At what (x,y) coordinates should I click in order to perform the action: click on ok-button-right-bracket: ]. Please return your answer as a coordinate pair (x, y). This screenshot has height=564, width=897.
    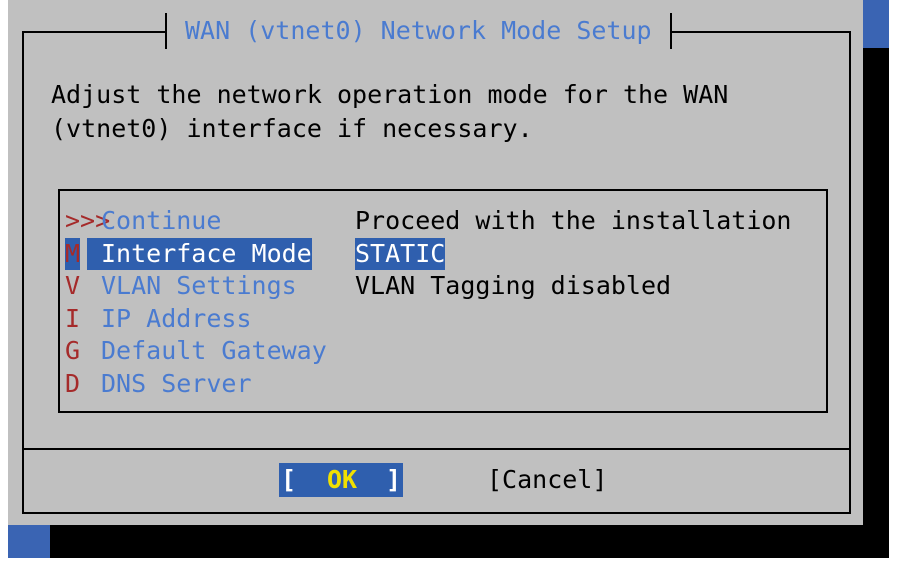
    Looking at the image, I should click on (393, 479).